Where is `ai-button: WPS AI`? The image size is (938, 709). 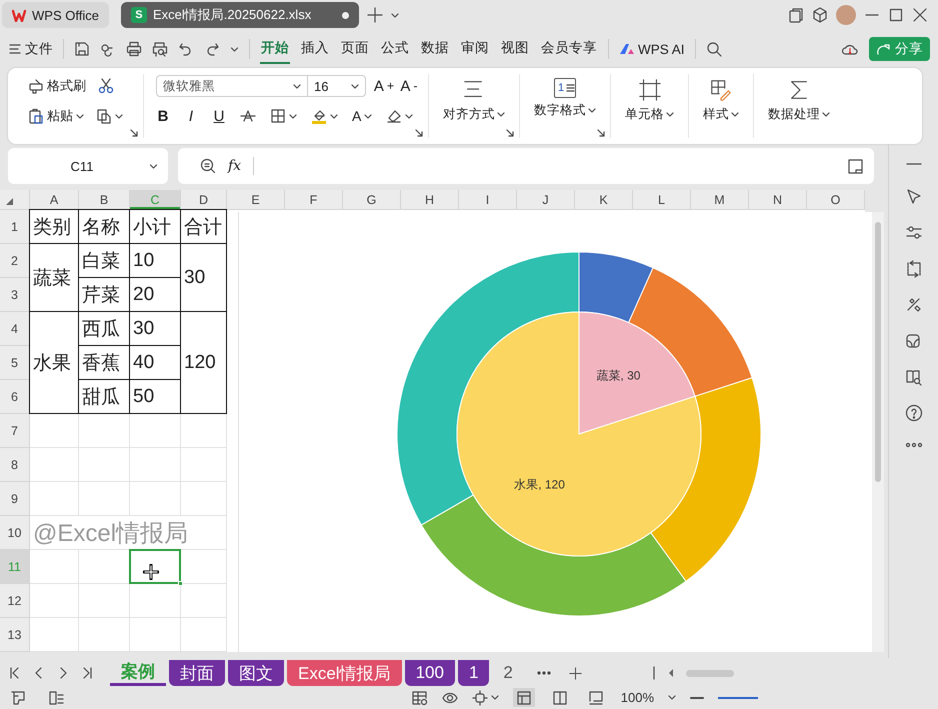
ai-button: WPS AI is located at coordinates (652, 49).